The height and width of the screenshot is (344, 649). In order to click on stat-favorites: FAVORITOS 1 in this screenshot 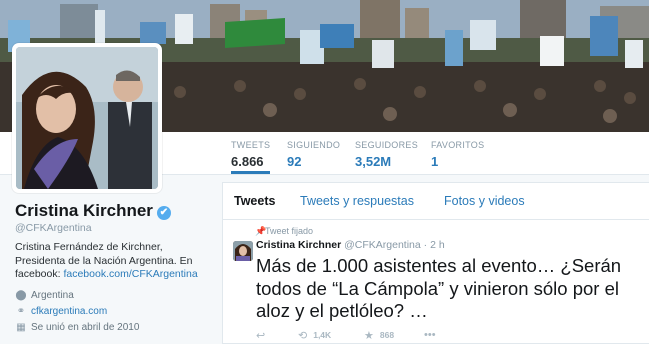, I will do `click(457, 157)`.